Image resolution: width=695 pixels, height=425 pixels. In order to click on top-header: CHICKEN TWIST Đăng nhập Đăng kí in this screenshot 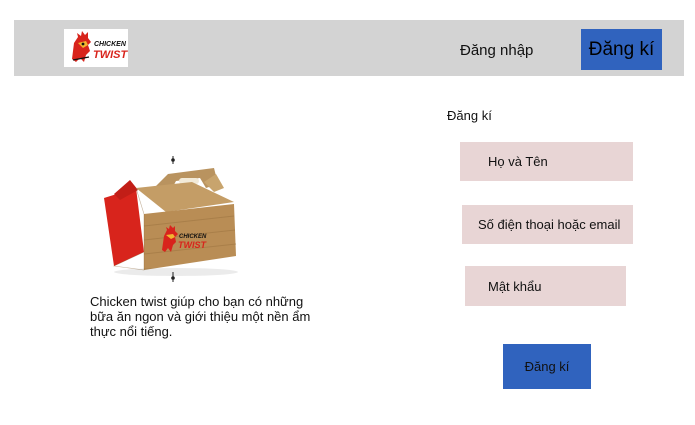, I will do `click(349, 48)`.